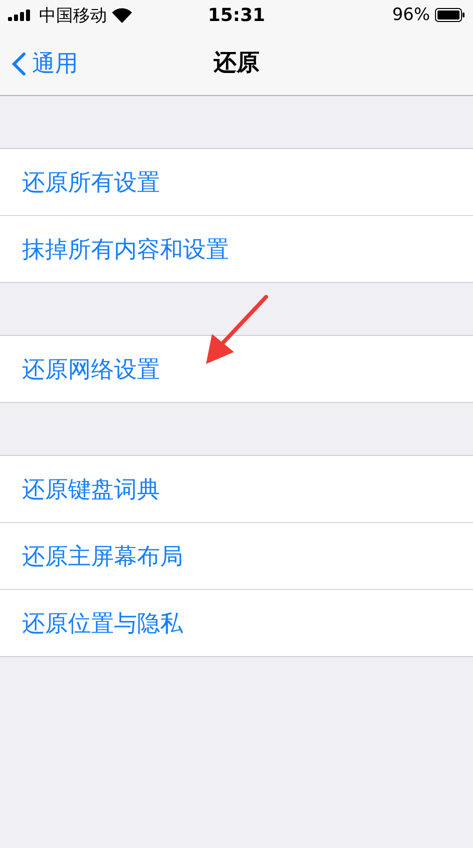 The image size is (473, 848). I want to click on carrier-name: 中国移动, so click(73, 15).